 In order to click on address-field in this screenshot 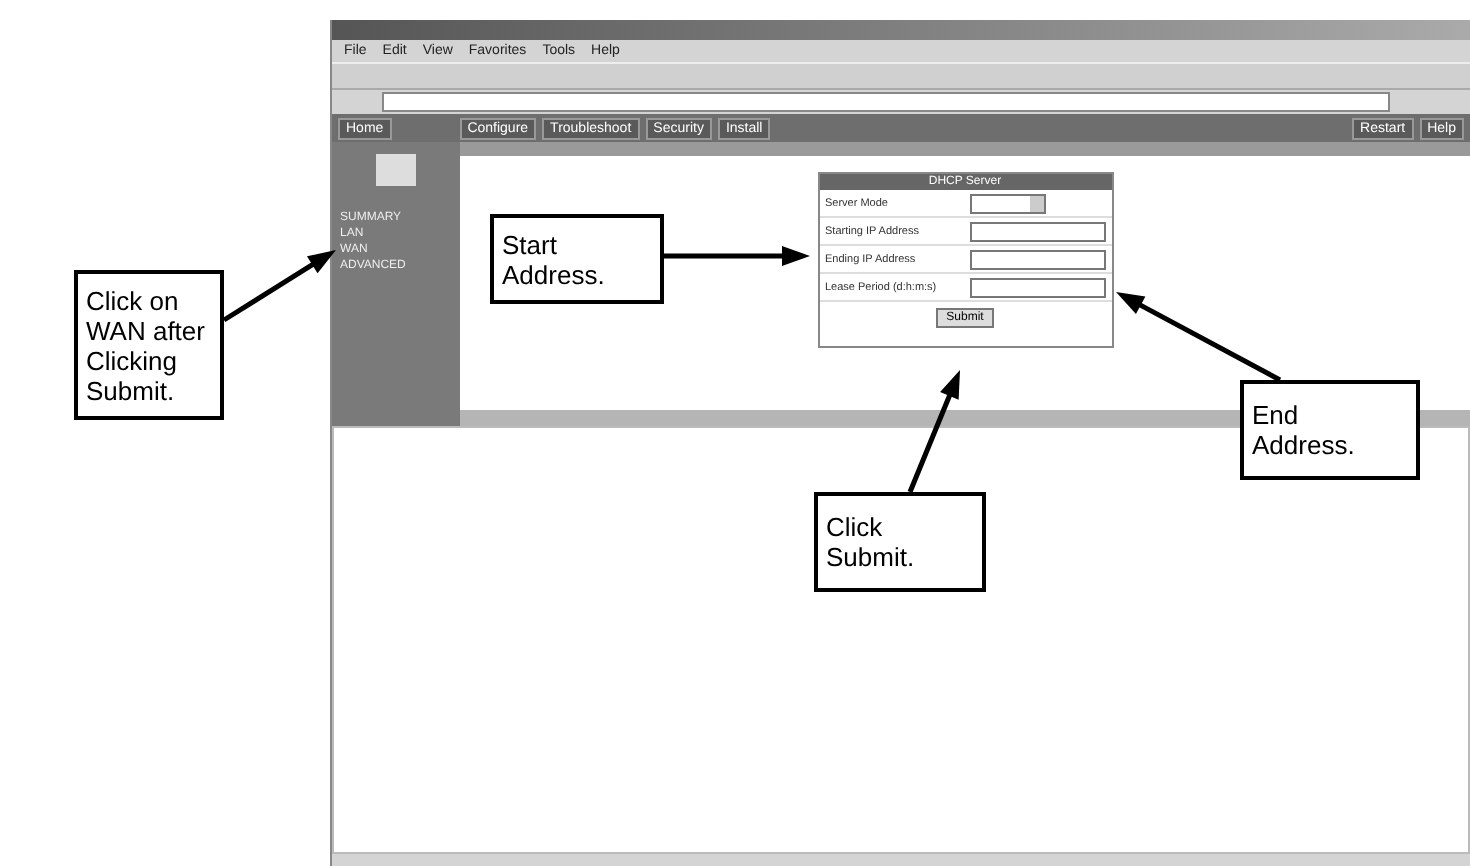, I will do `click(886, 102)`.